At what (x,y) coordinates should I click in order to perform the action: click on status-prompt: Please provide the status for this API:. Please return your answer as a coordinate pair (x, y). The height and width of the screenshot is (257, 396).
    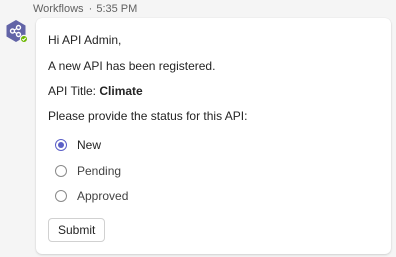
    Looking at the image, I should click on (148, 116).